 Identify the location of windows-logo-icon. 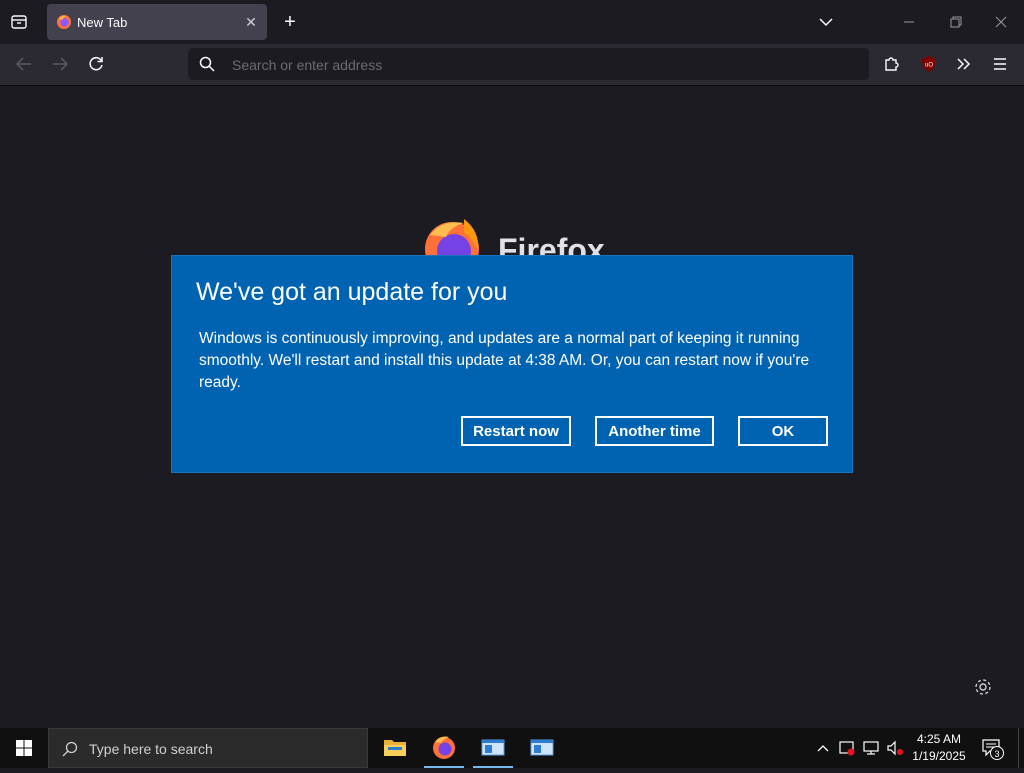
(24, 748).